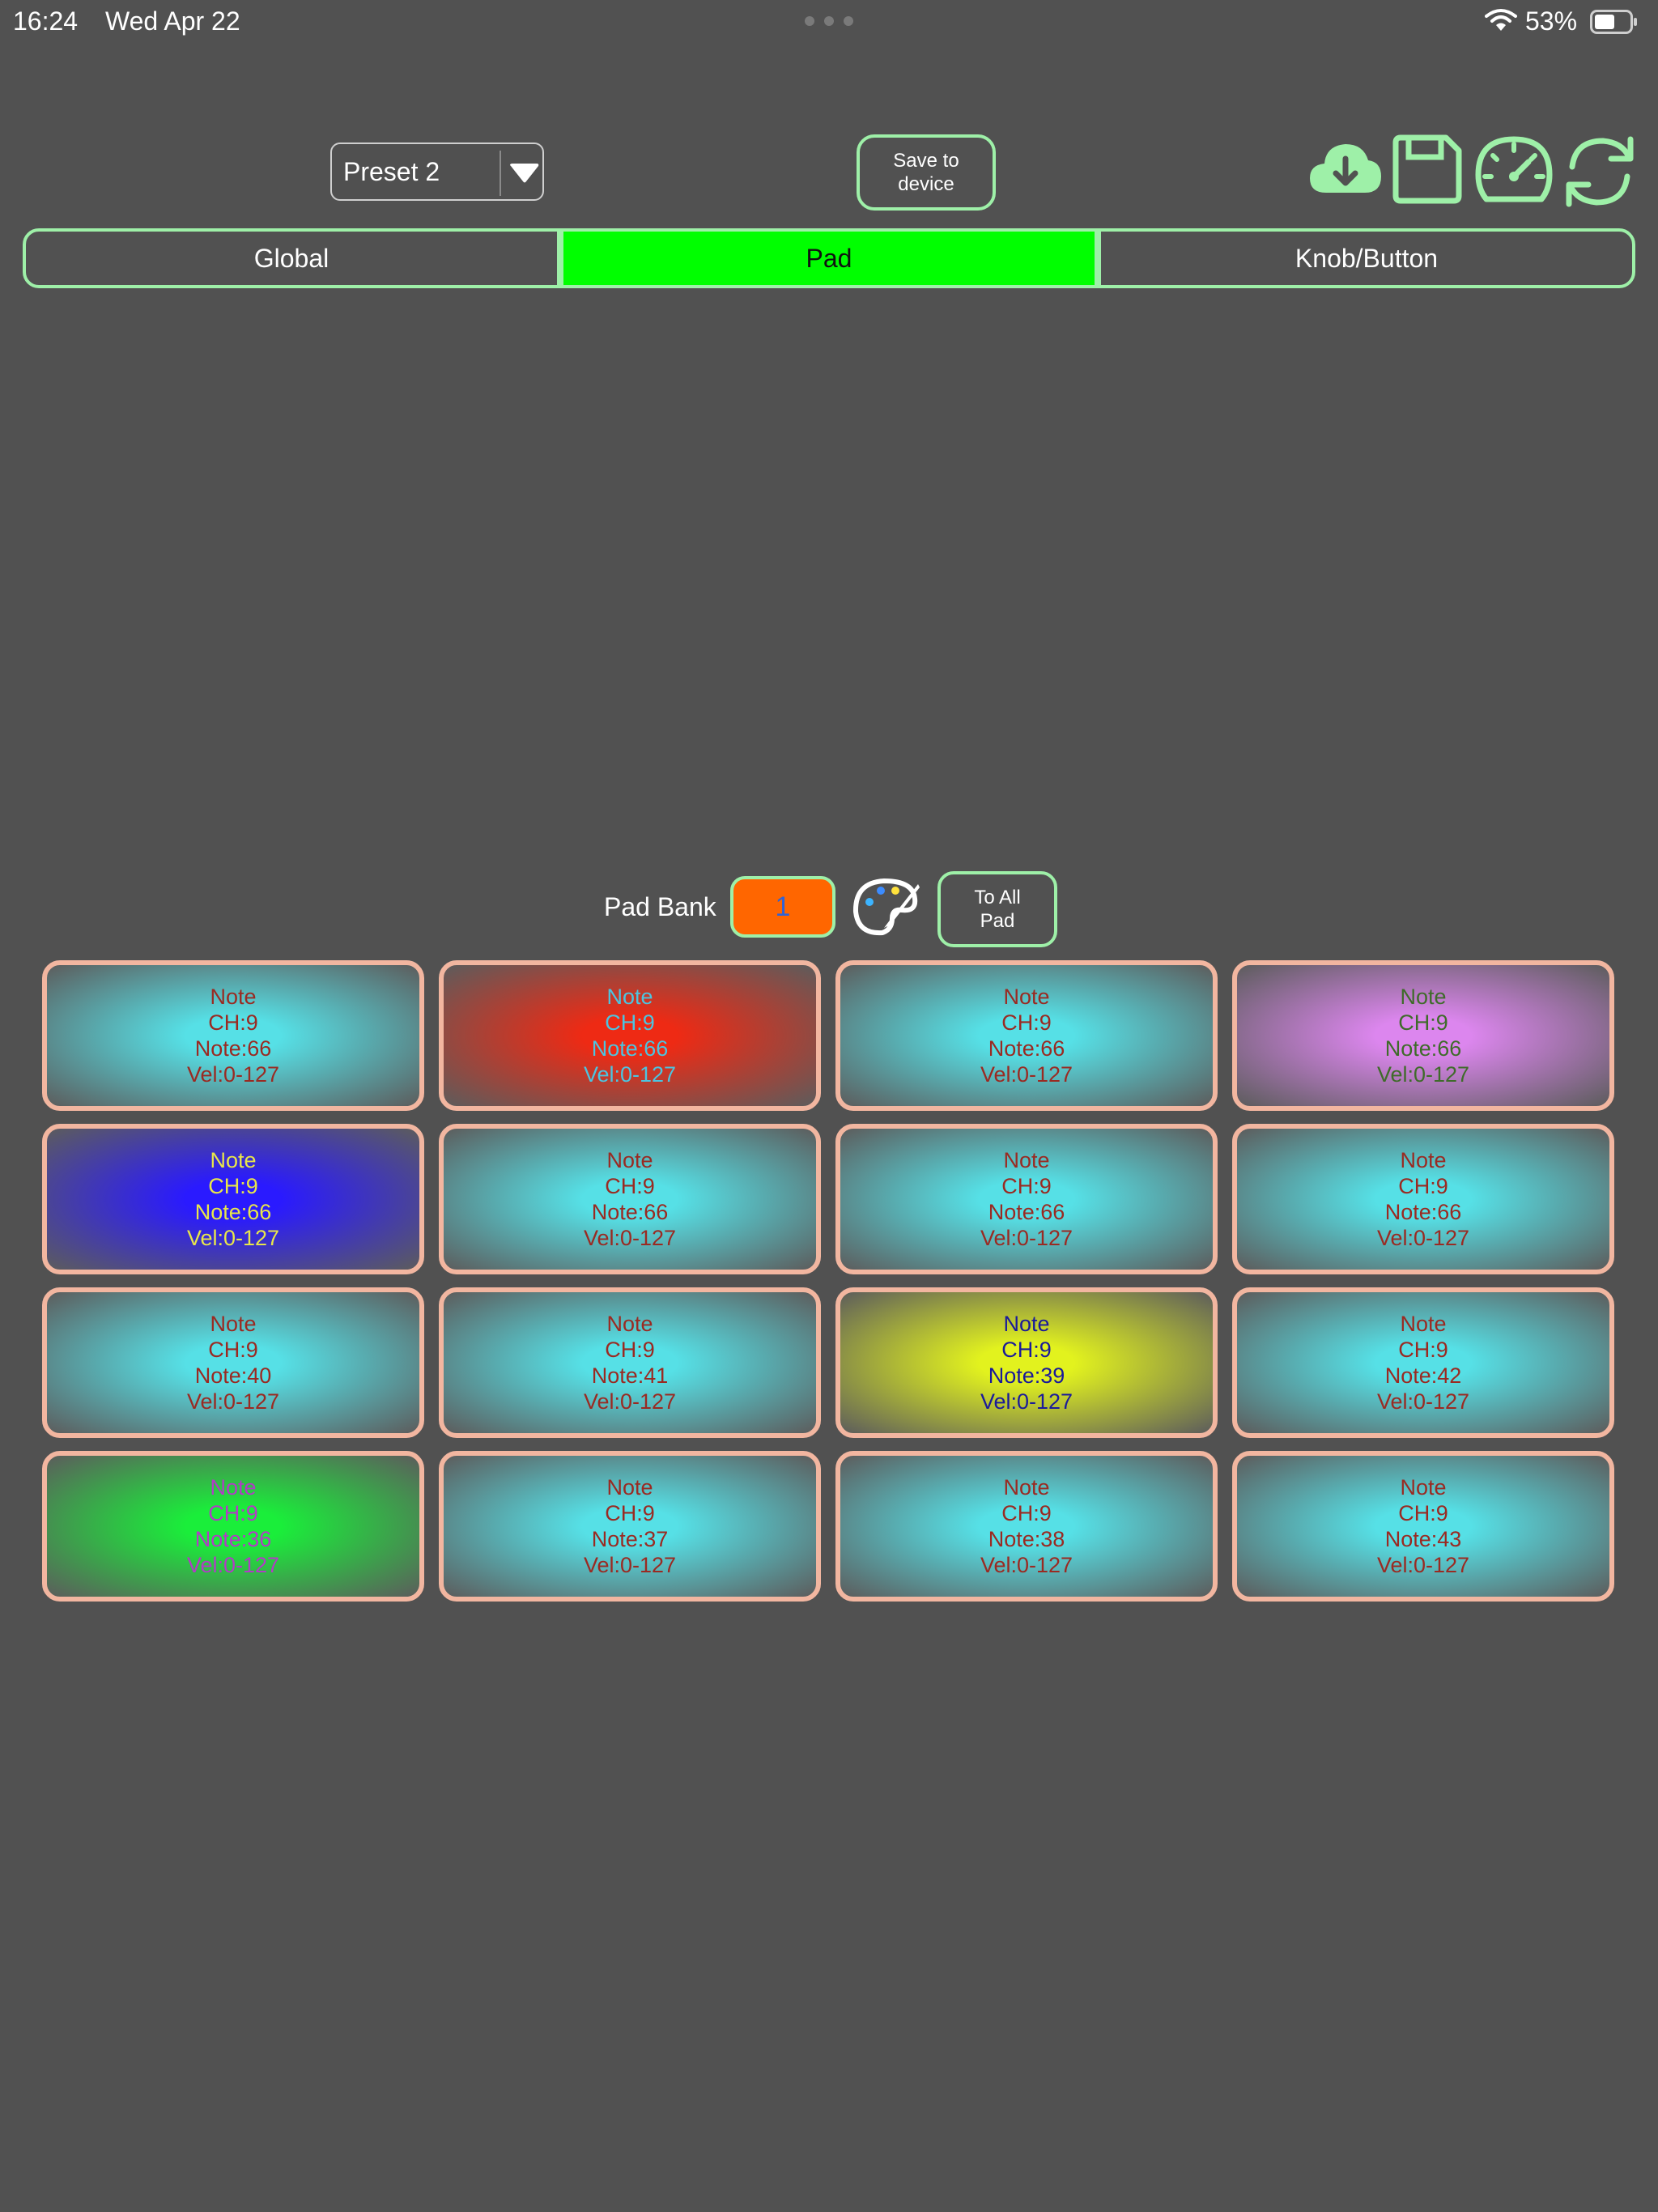 This screenshot has height=2212, width=1658. I want to click on pad-1: Note CH:9 Note:66 Vel:0-127, so click(233, 1036).